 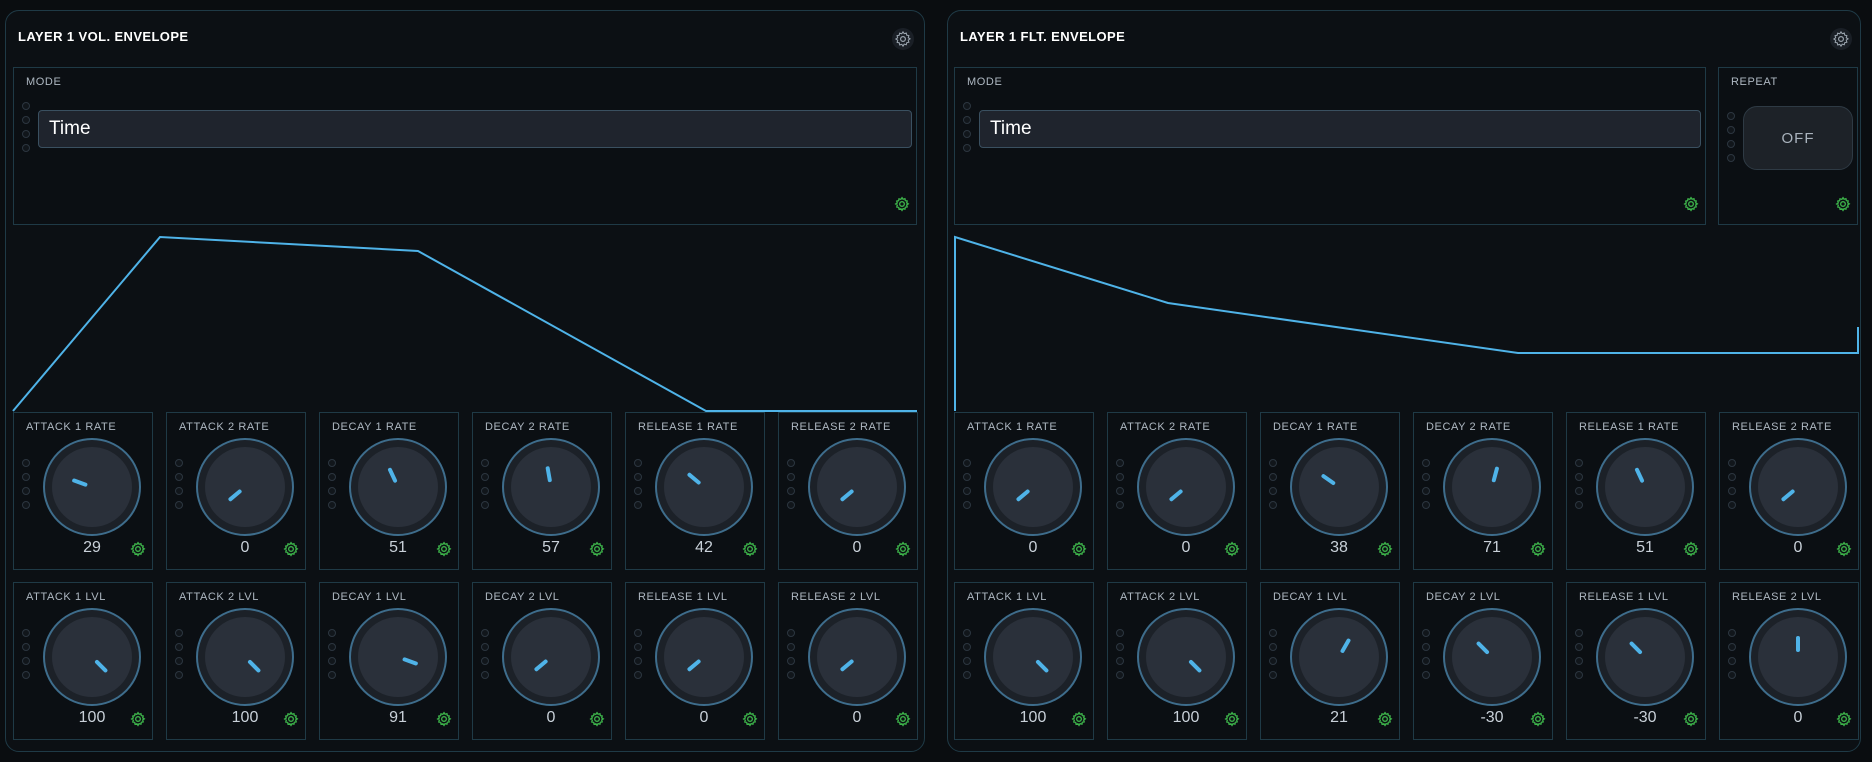 I want to click on envelope-graph, so click(x=1406, y=323).